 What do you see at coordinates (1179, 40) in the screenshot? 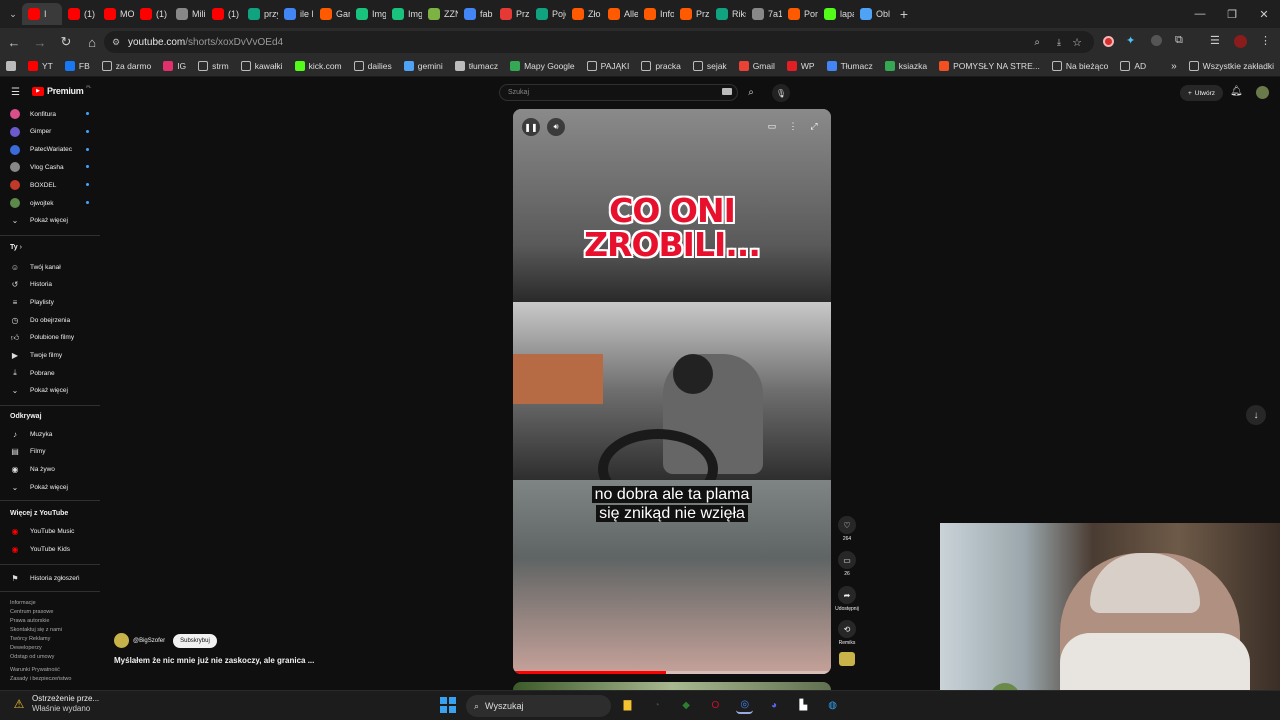
I see `extensions-puzzle-icon: ⧉` at bounding box center [1179, 40].